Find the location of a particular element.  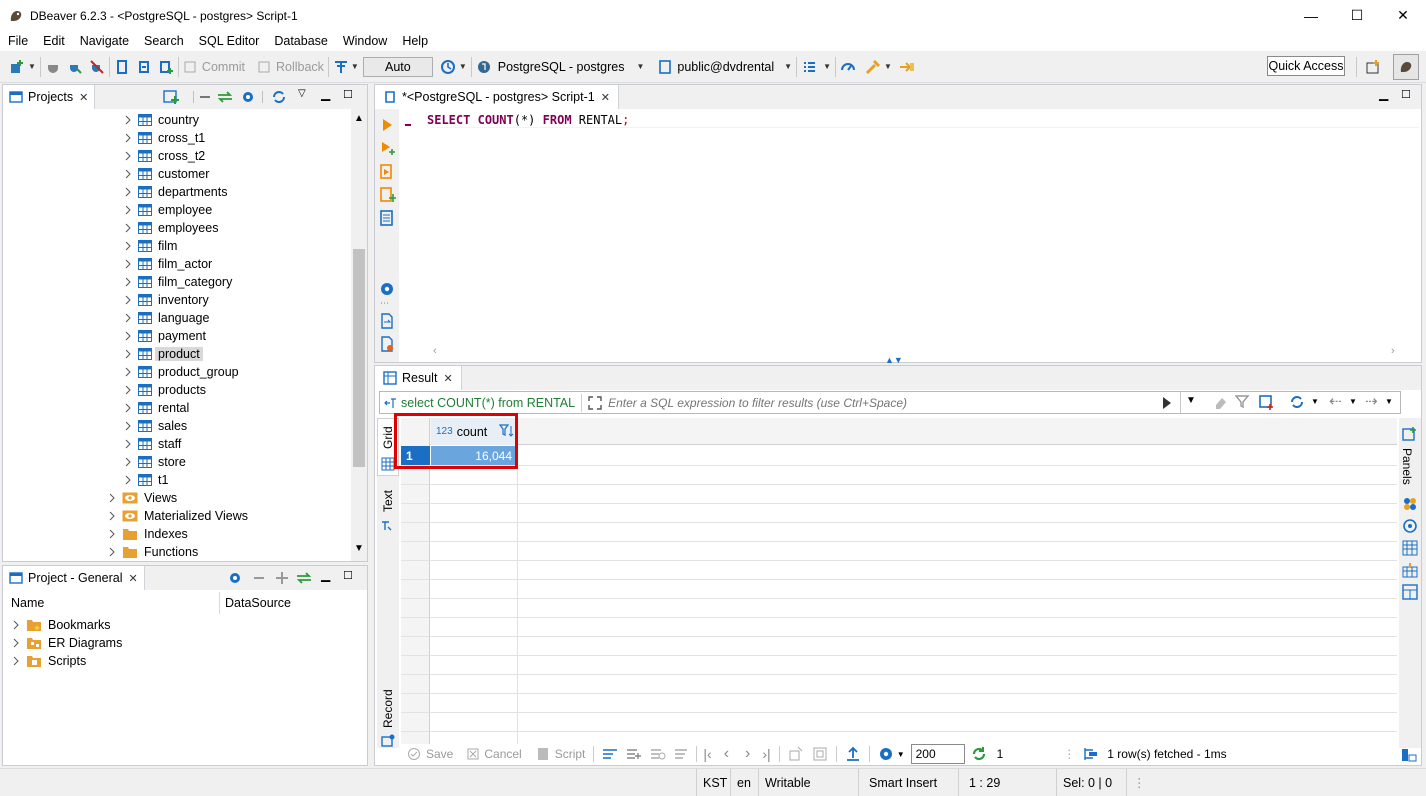

dbeaver-perspective-button is located at coordinates (1406, 67).